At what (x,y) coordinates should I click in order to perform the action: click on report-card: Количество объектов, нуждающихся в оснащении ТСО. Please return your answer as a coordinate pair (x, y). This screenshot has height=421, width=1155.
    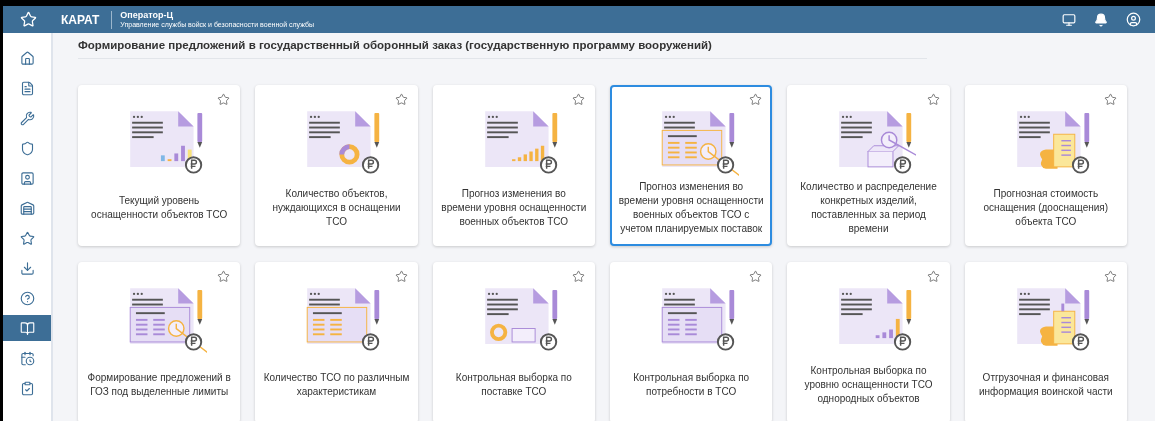
    Looking at the image, I should click on (336, 166).